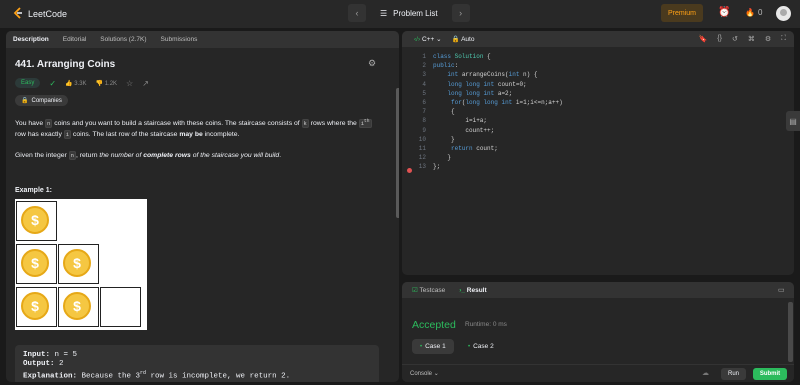 This screenshot has height=385, width=800. What do you see at coordinates (417, 39) in the screenshot?
I see `code-icon: ‹/›` at bounding box center [417, 39].